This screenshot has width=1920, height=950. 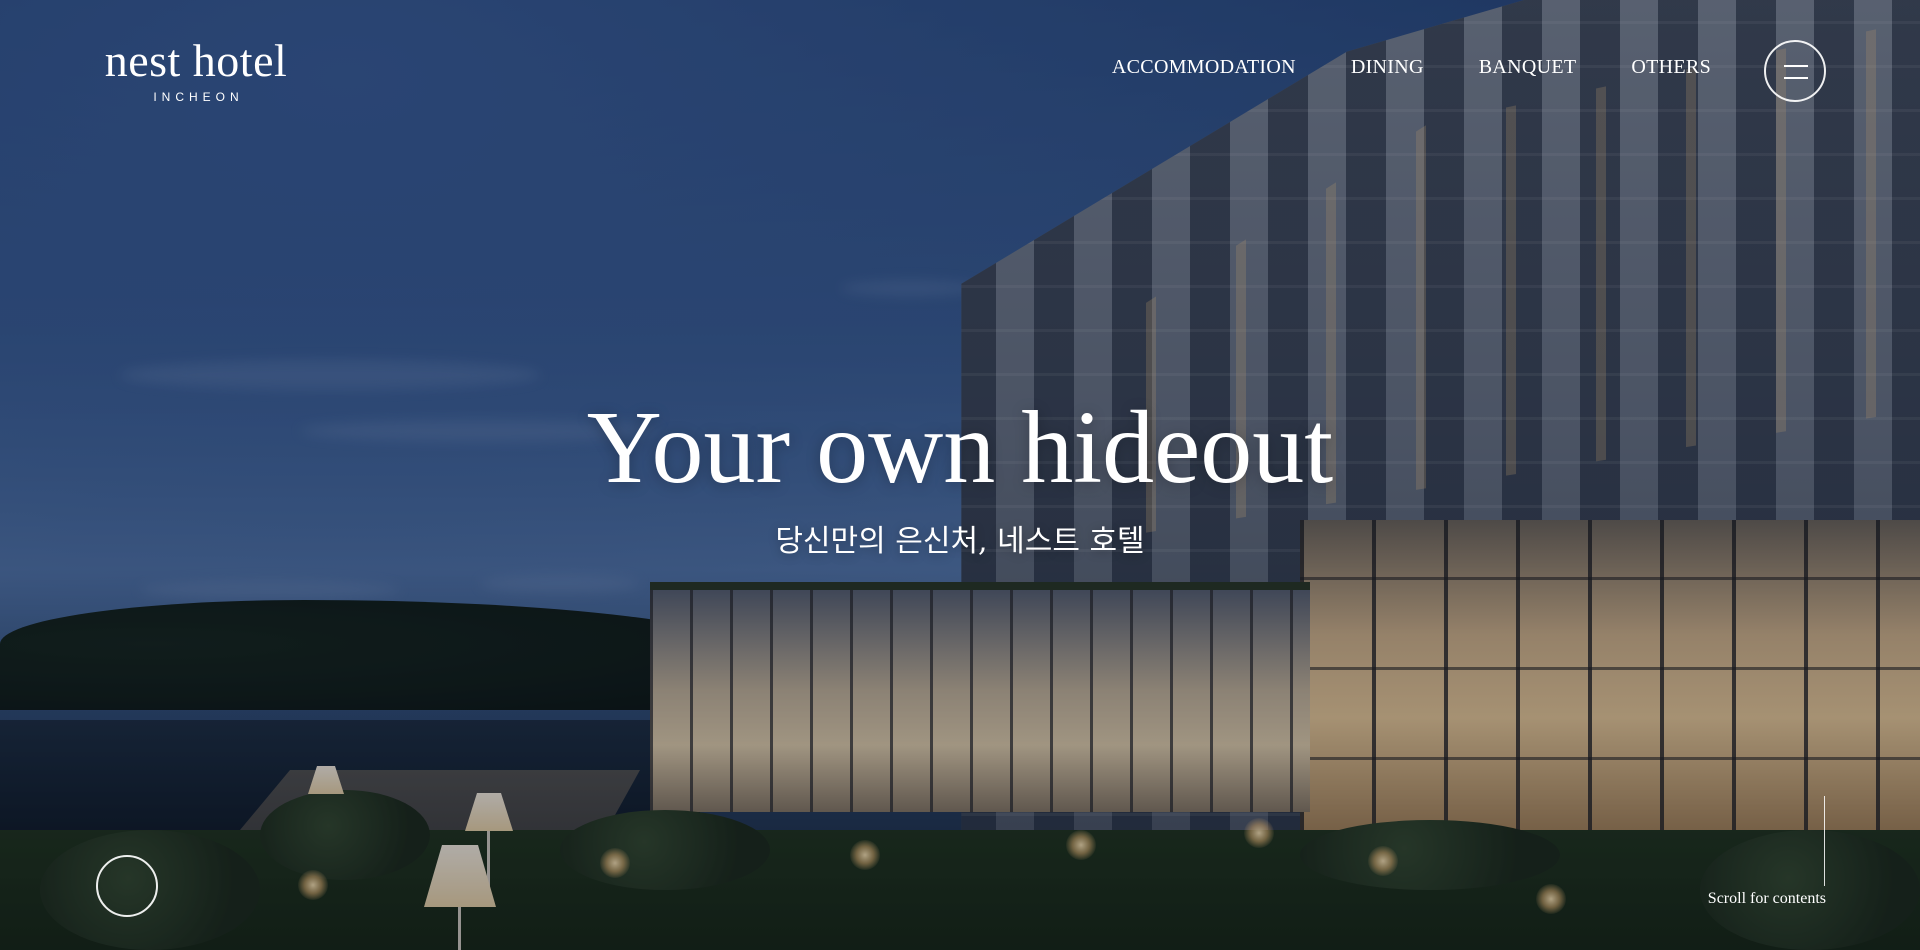 What do you see at coordinates (127, 886) in the screenshot?
I see `slide-control-button` at bounding box center [127, 886].